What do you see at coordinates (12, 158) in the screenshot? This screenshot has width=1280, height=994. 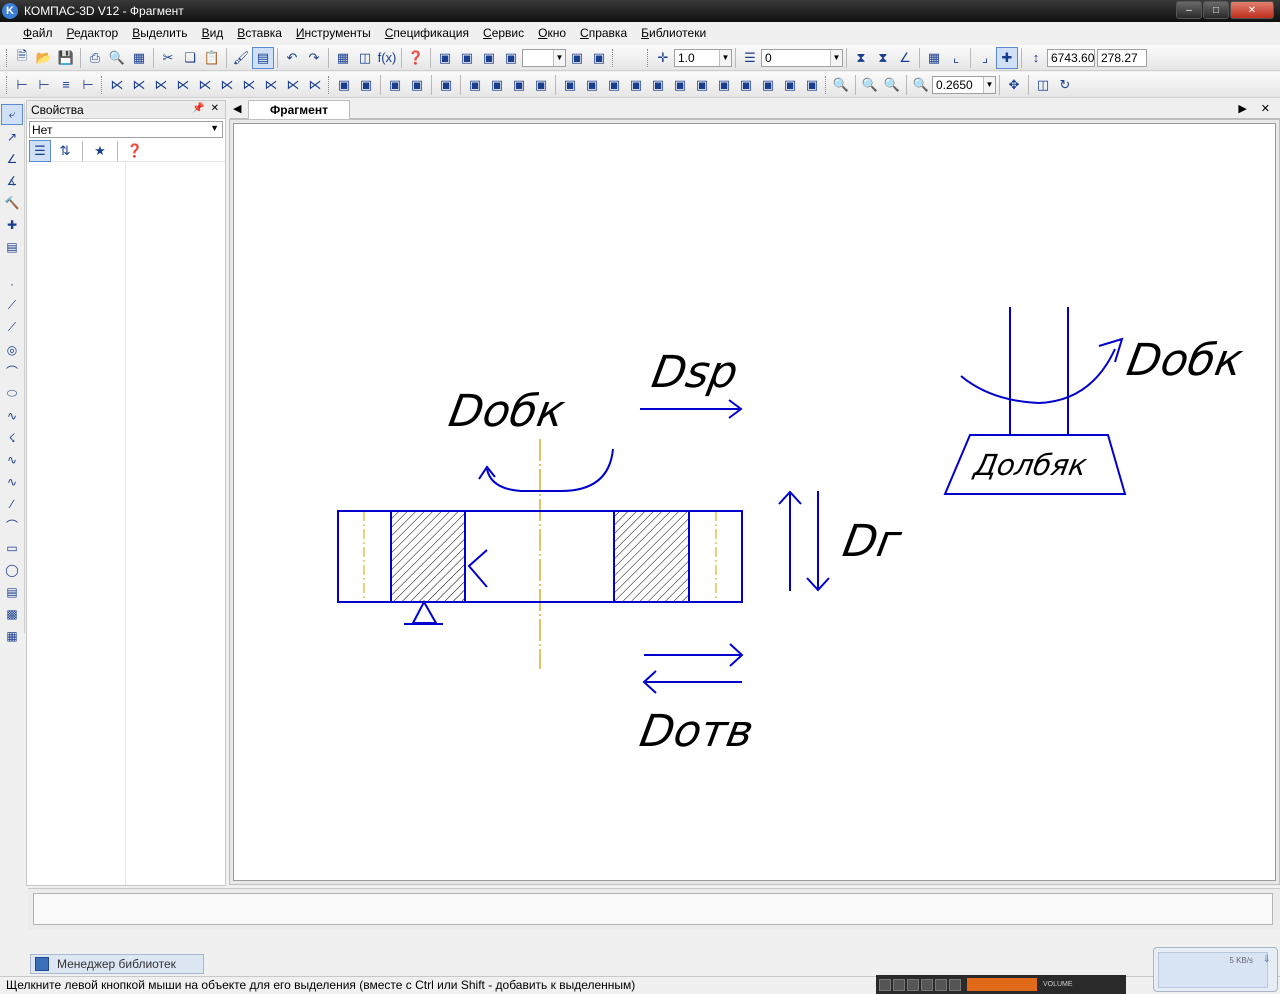 I see `symbols-tool-icon: ∠` at bounding box center [12, 158].